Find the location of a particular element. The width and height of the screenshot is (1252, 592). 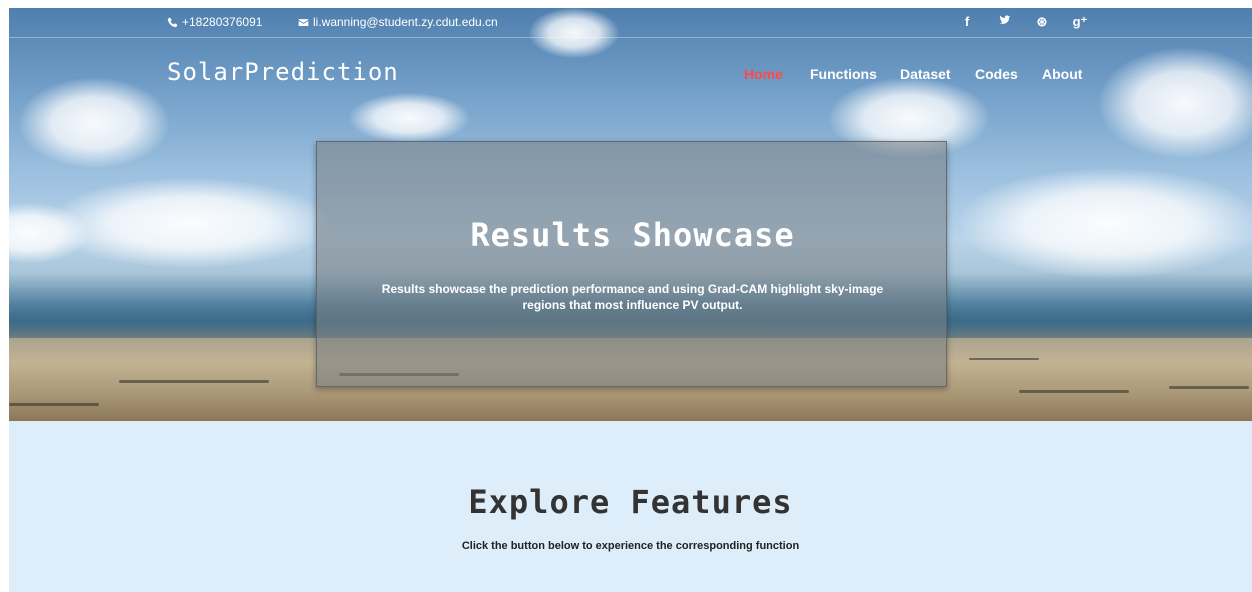

twitter-bird-icon is located at coordinates (1005, 19).